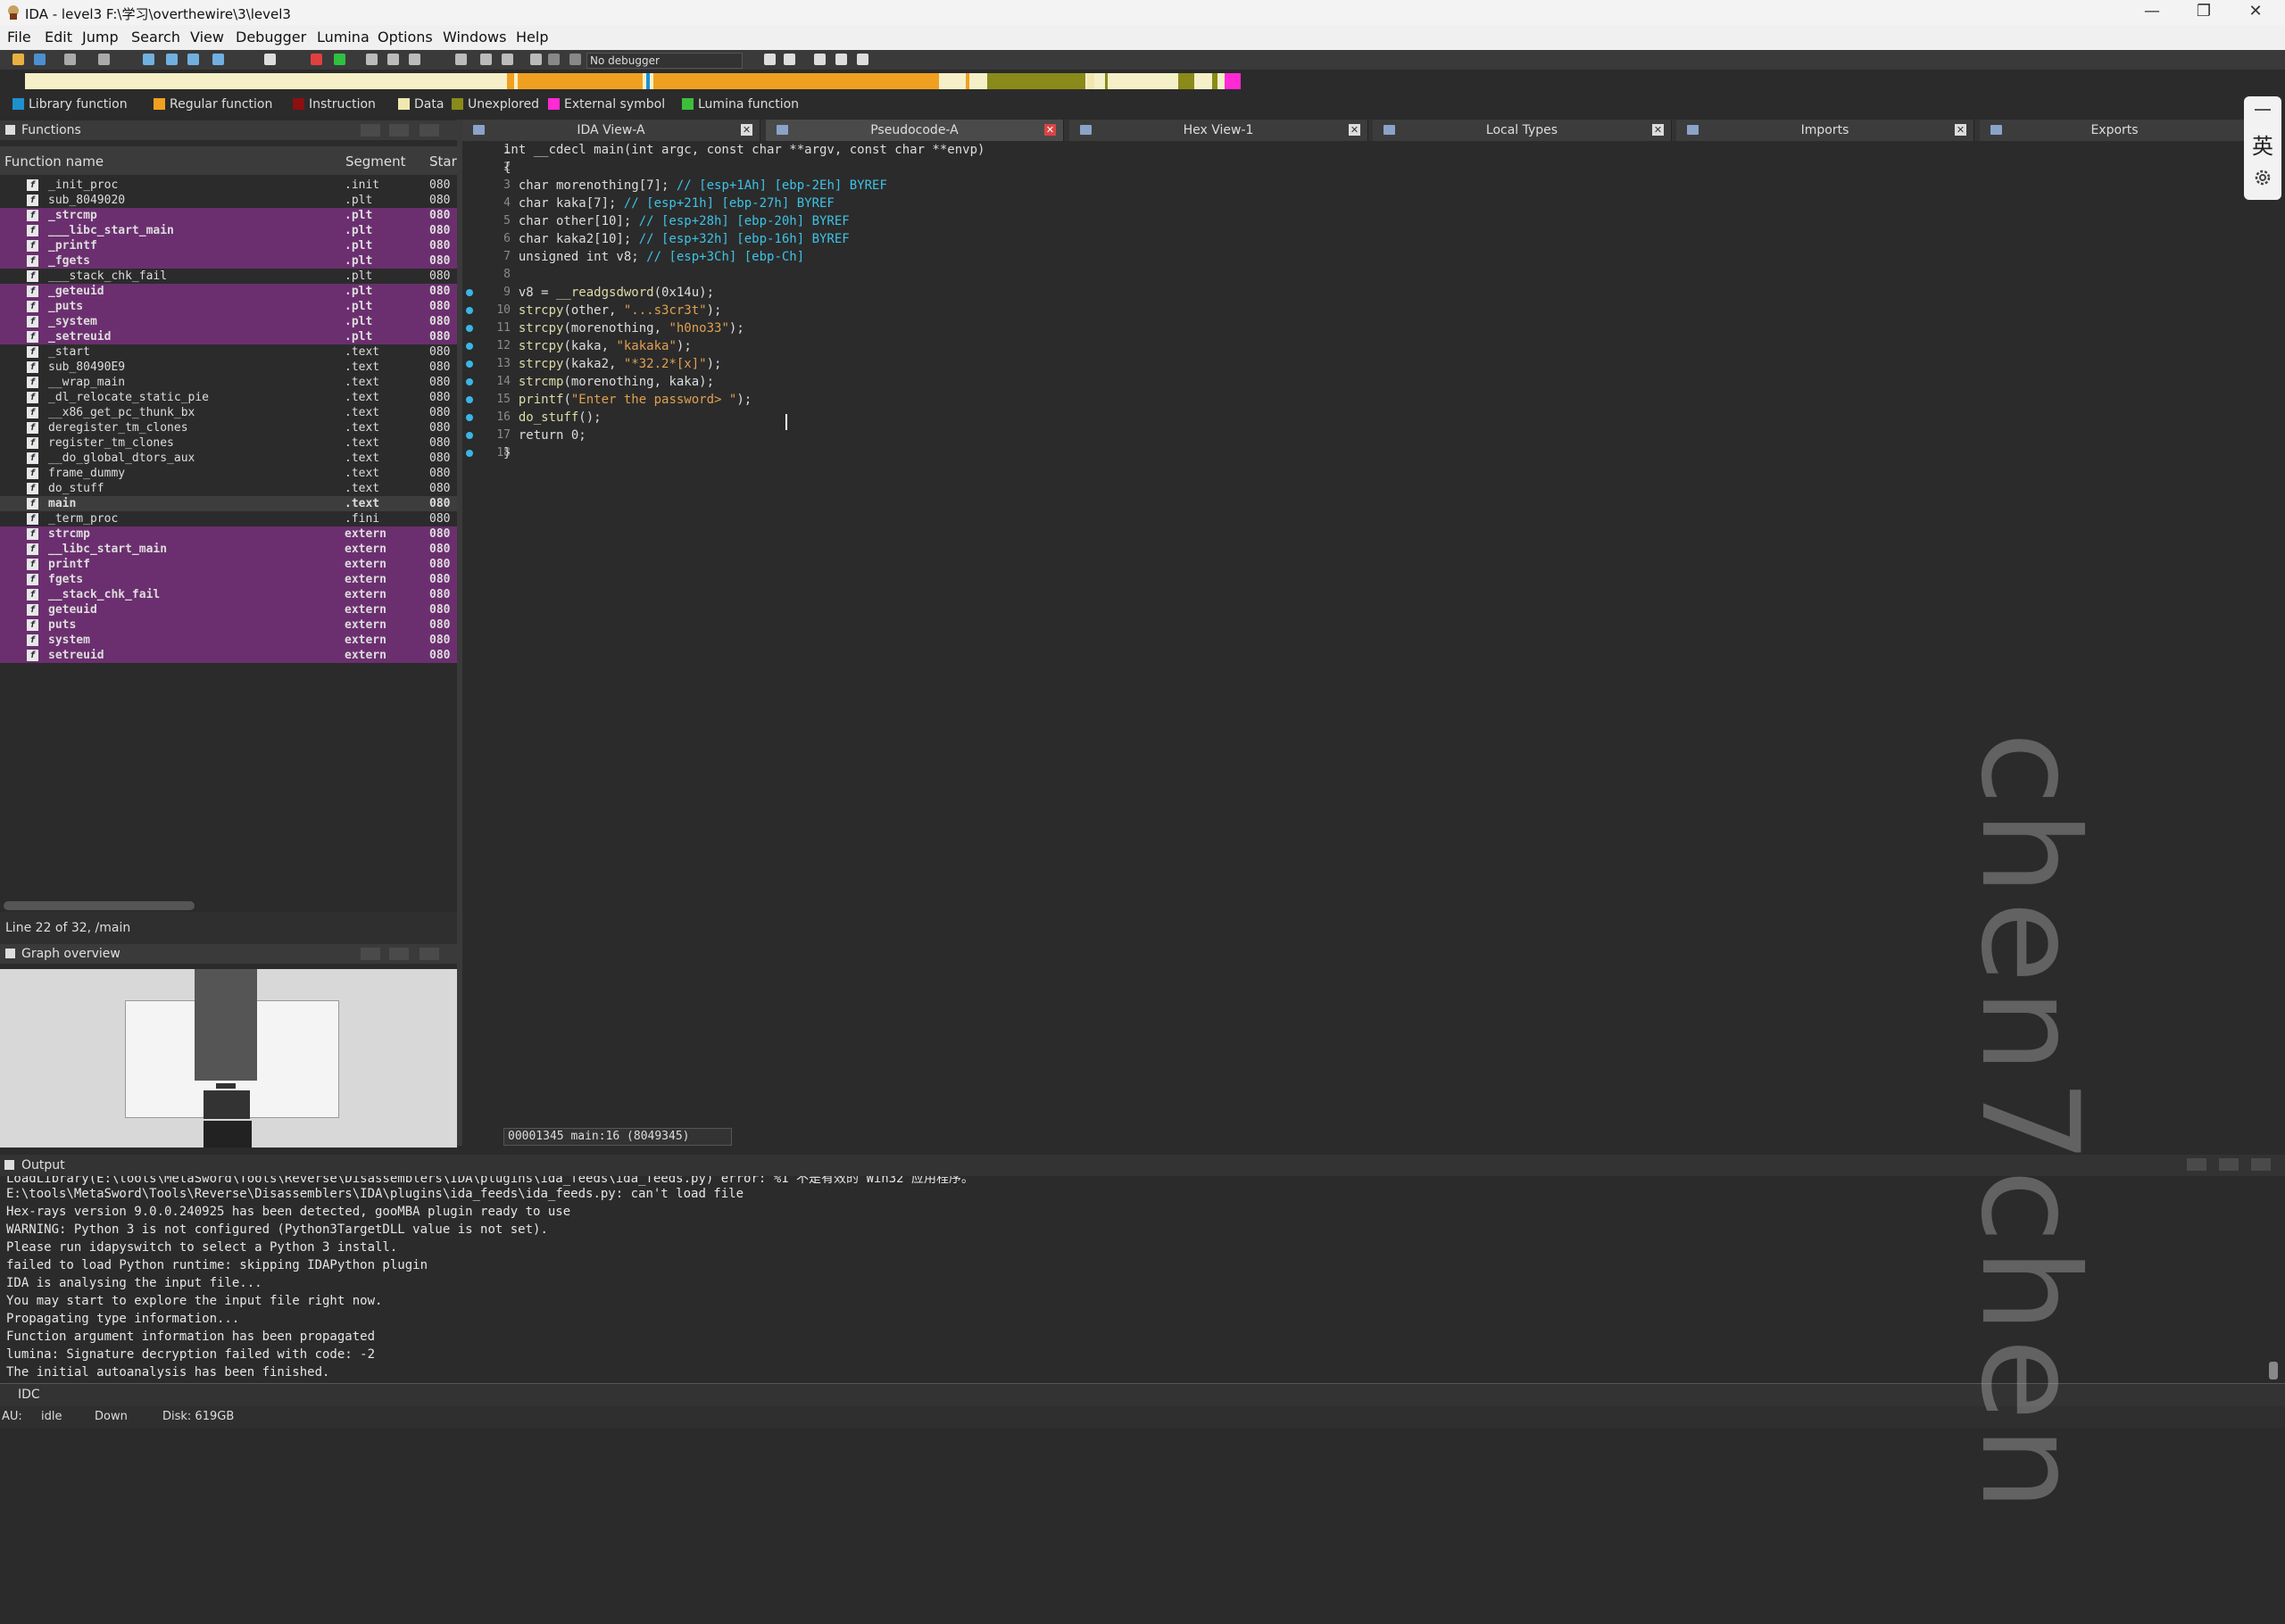 The height and width of the screenshot is (1624, 2285). Describe the element at coordinates (536, 59) in the screenshot. I see `play-debug-icon` at that location.